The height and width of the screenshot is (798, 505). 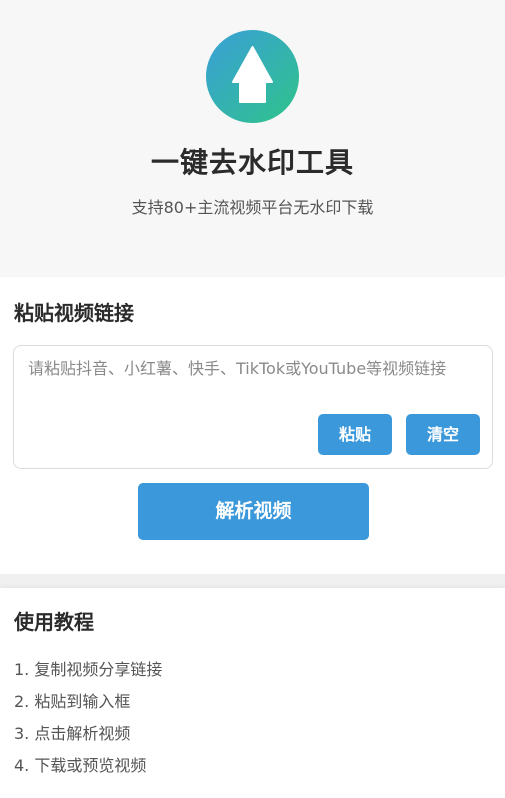 What do you see at coordinates (252, 581) in the screenshot?
I see `section-divider` at bounding box center [252, 581].